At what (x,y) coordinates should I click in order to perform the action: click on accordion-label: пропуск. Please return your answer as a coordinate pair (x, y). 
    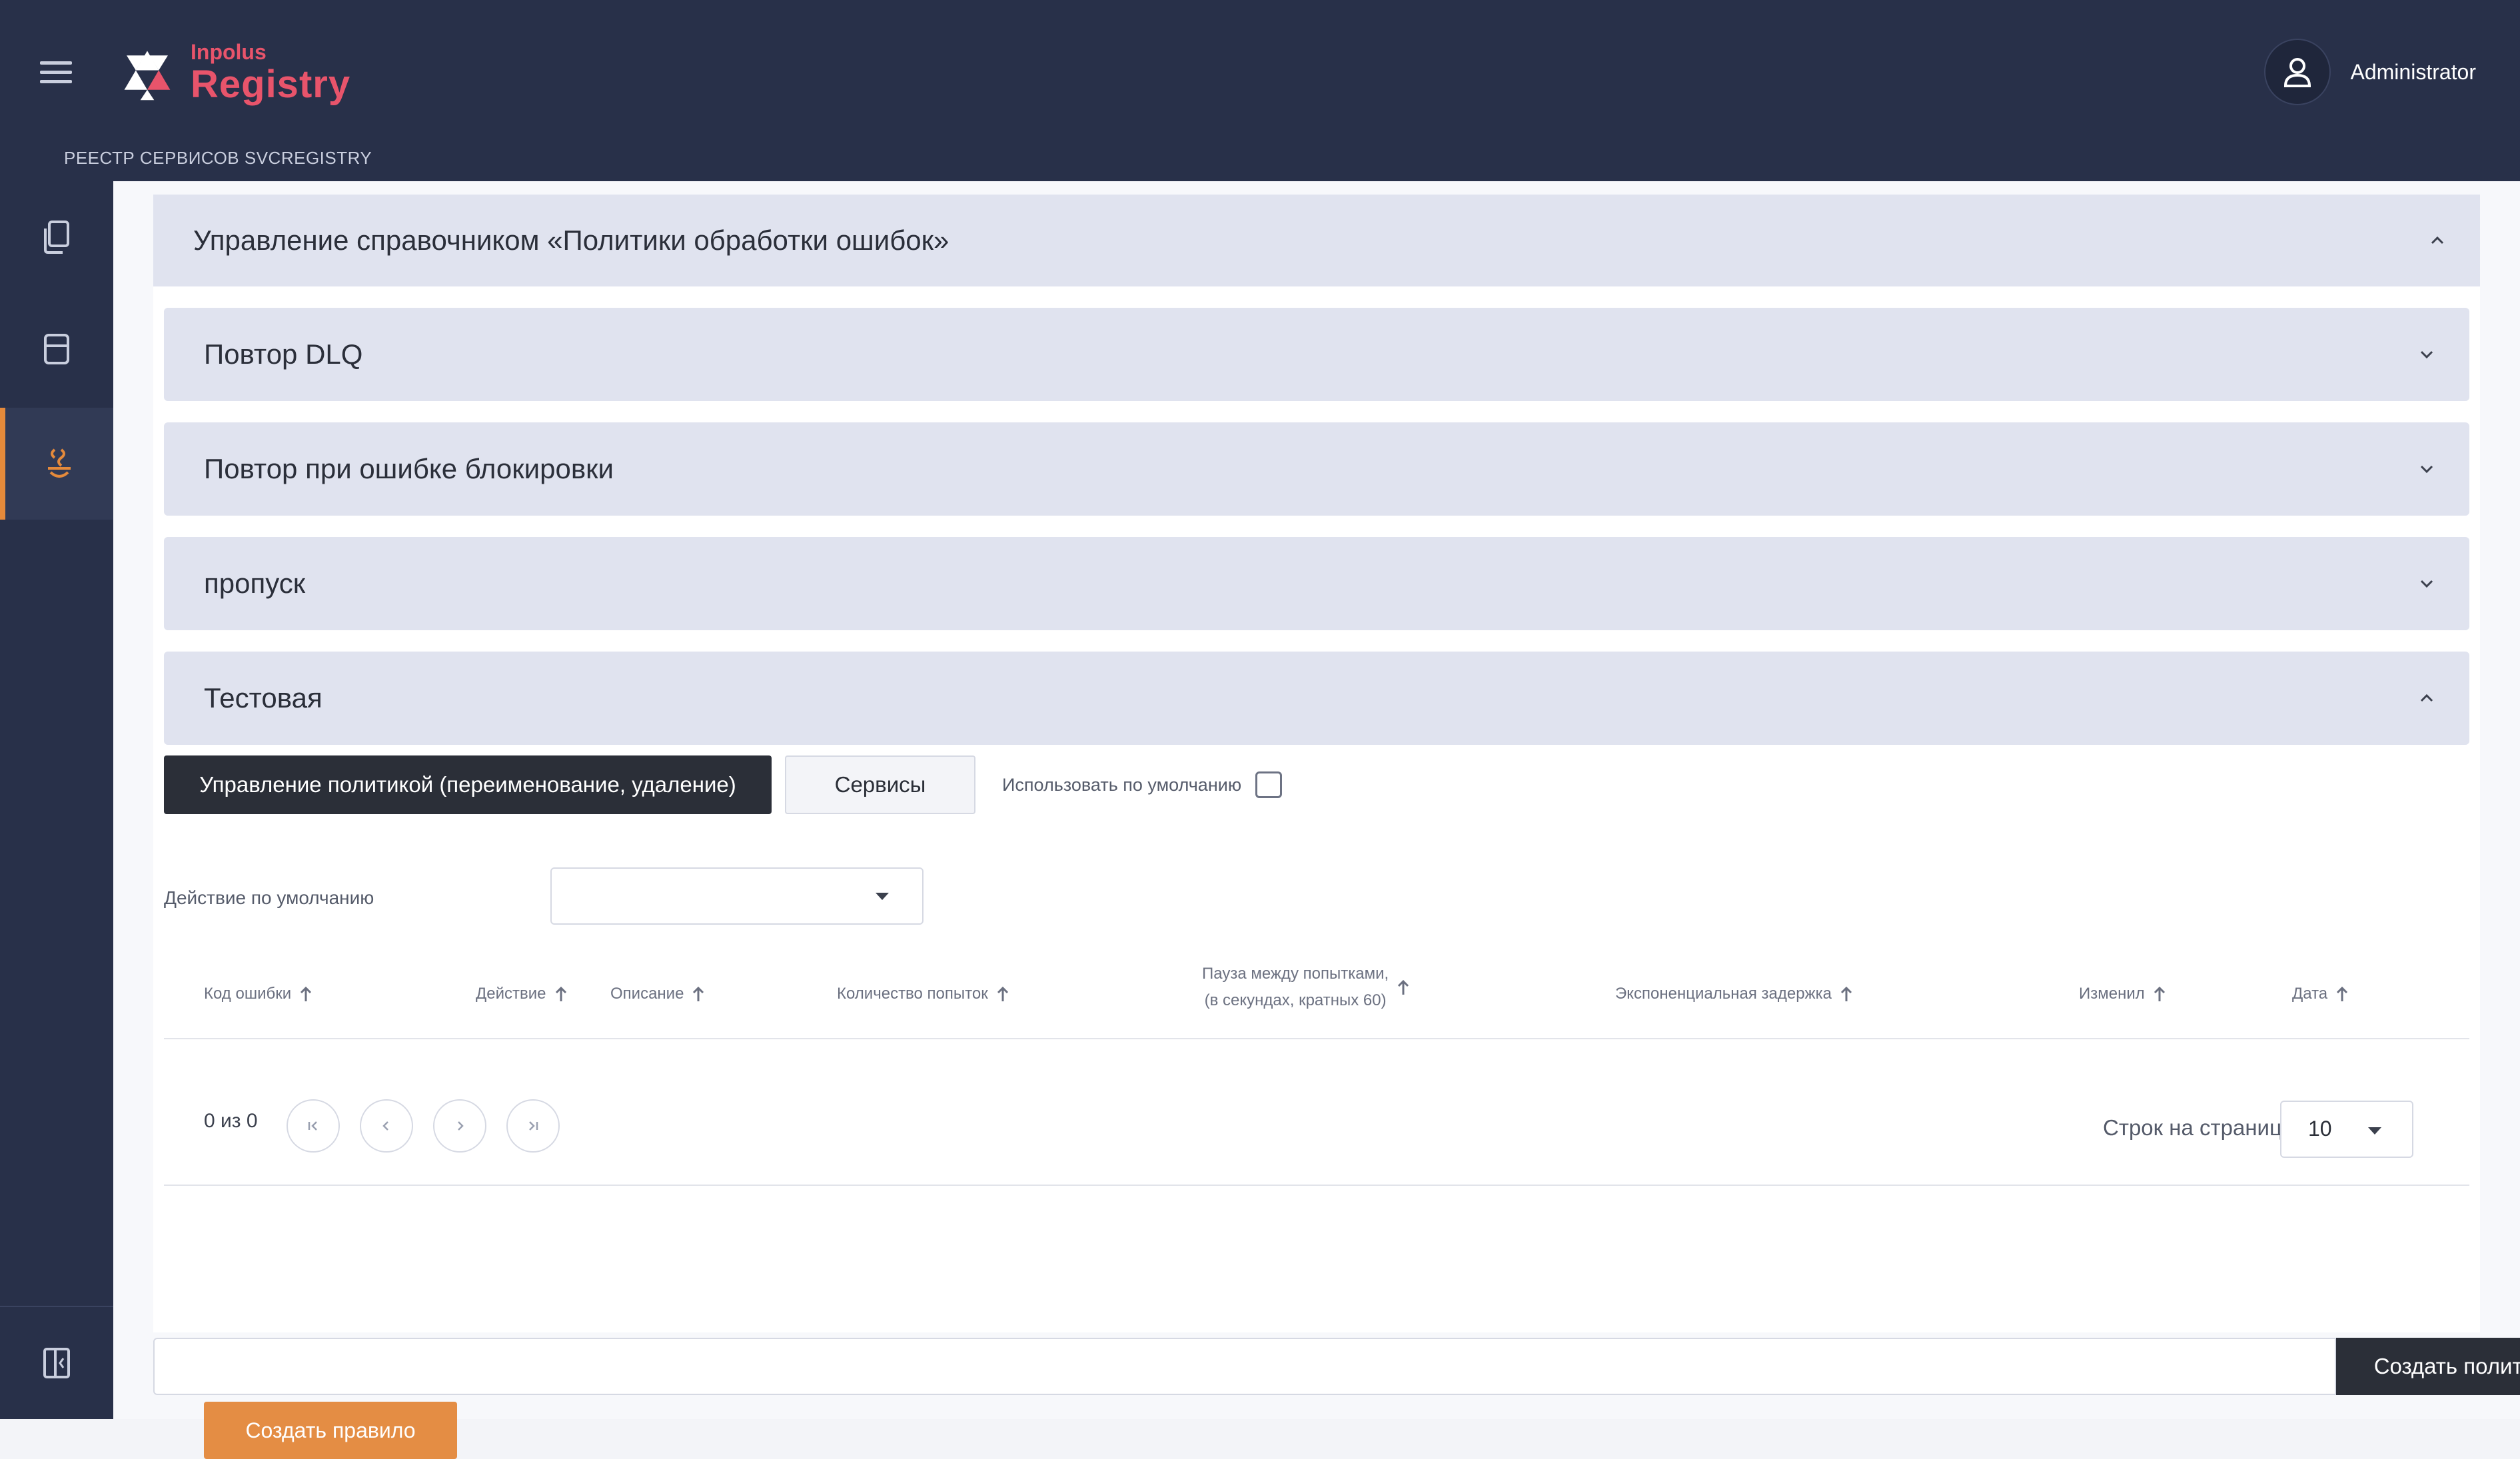
    Looking at the image, I should click on (255, 583).